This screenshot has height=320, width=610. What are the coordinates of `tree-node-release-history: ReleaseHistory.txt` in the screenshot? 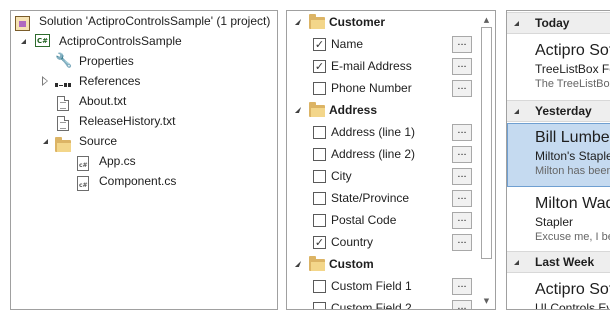 It's located at (144, 121).